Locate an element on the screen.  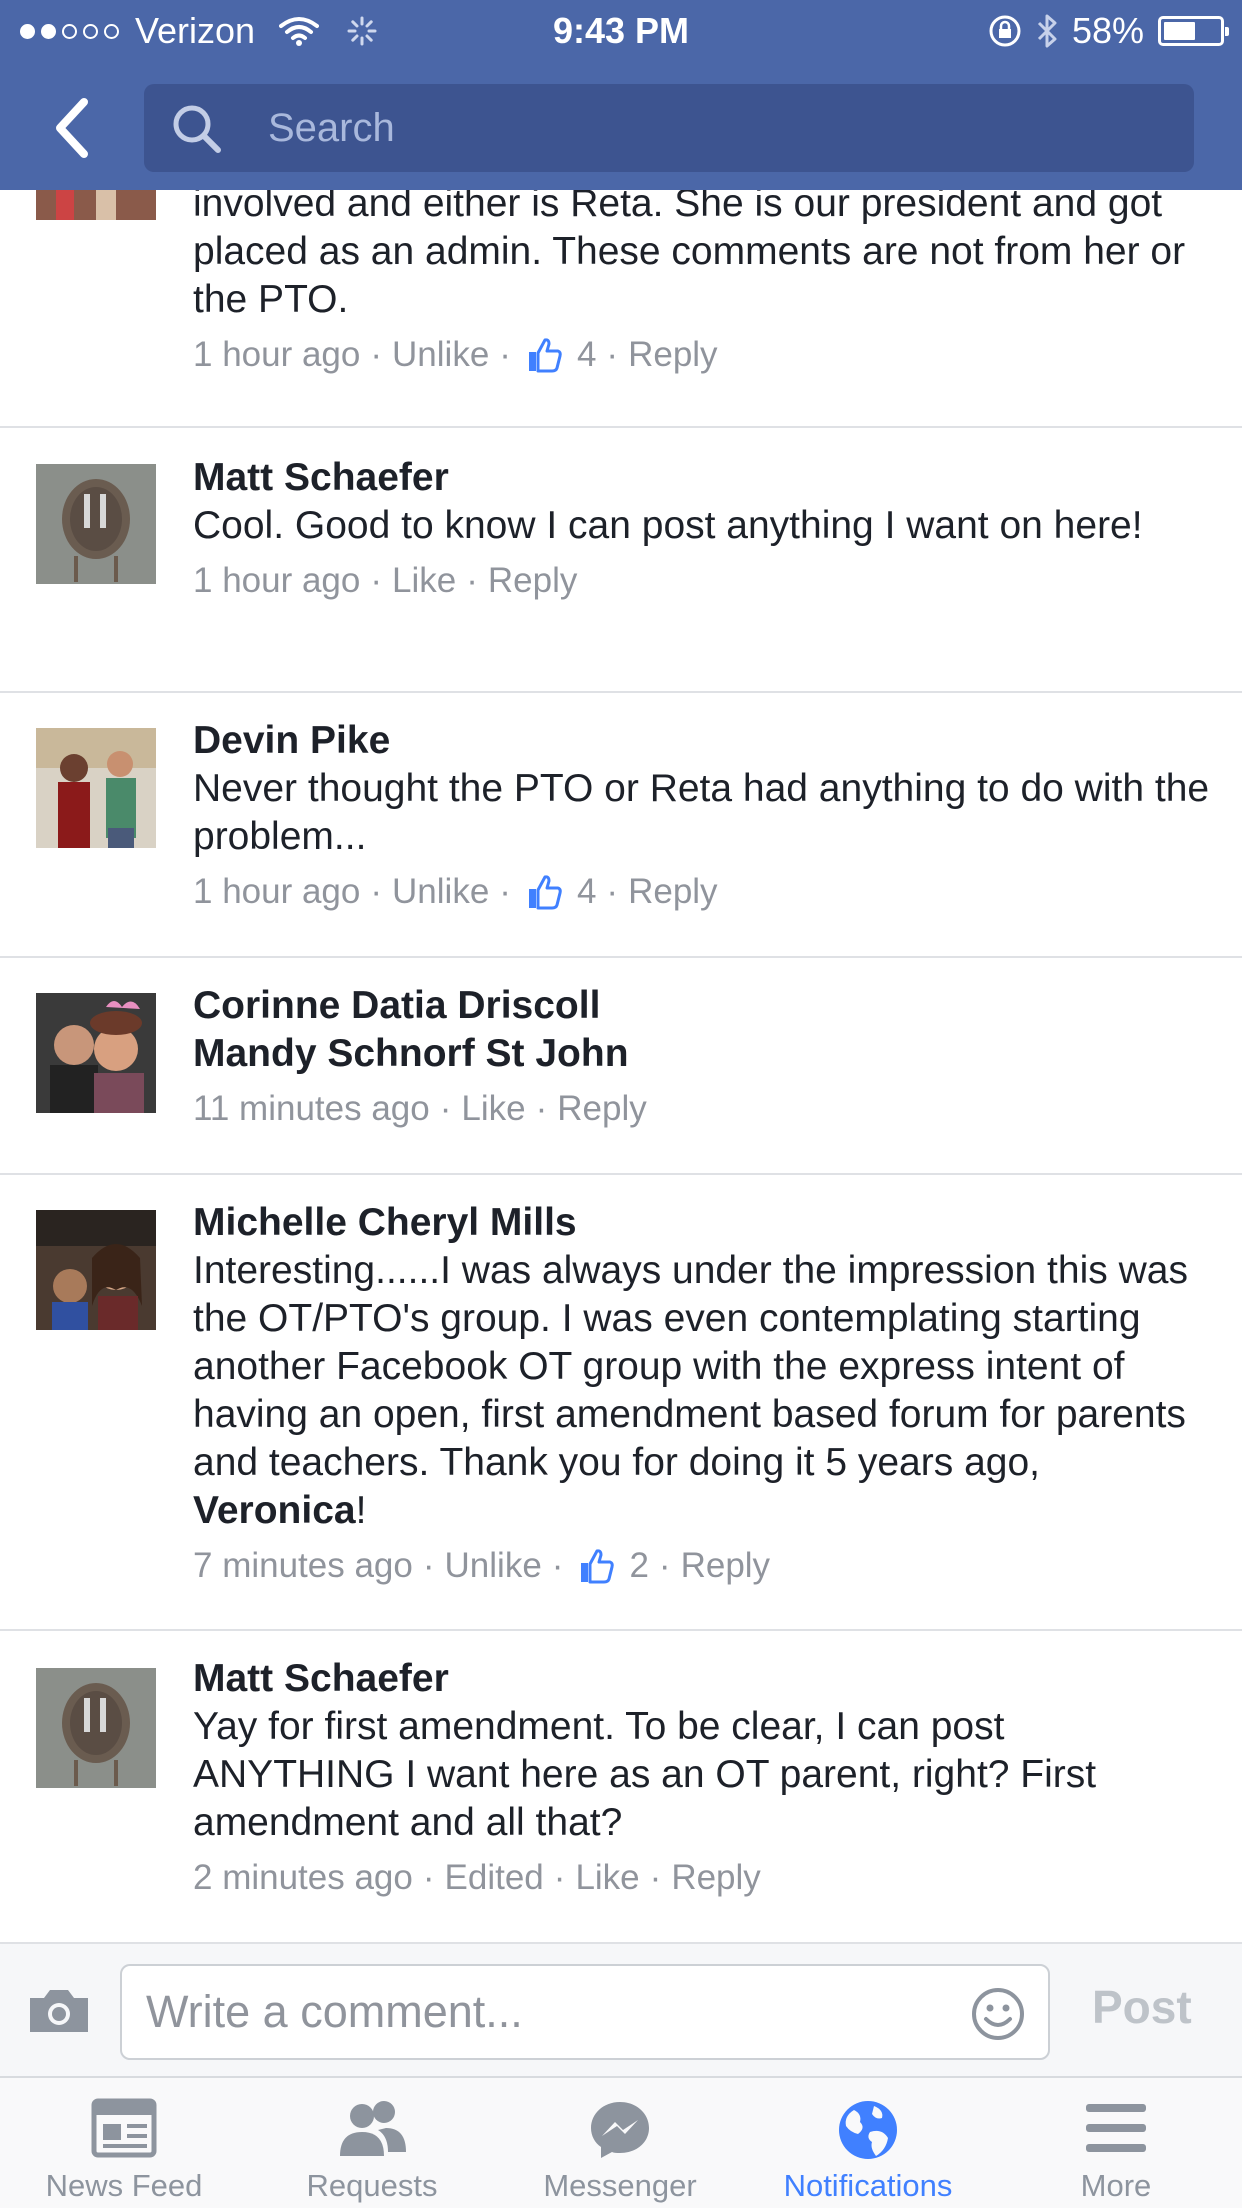
comment-meta: 7 minutes ago · Unlike · 2 · Reply is located at coordinates (482, 1566).